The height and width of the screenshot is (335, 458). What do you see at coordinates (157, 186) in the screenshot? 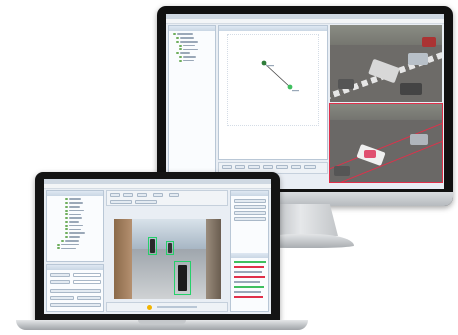
I see `laptop-menu-bar` at bounding box center [157, 186].